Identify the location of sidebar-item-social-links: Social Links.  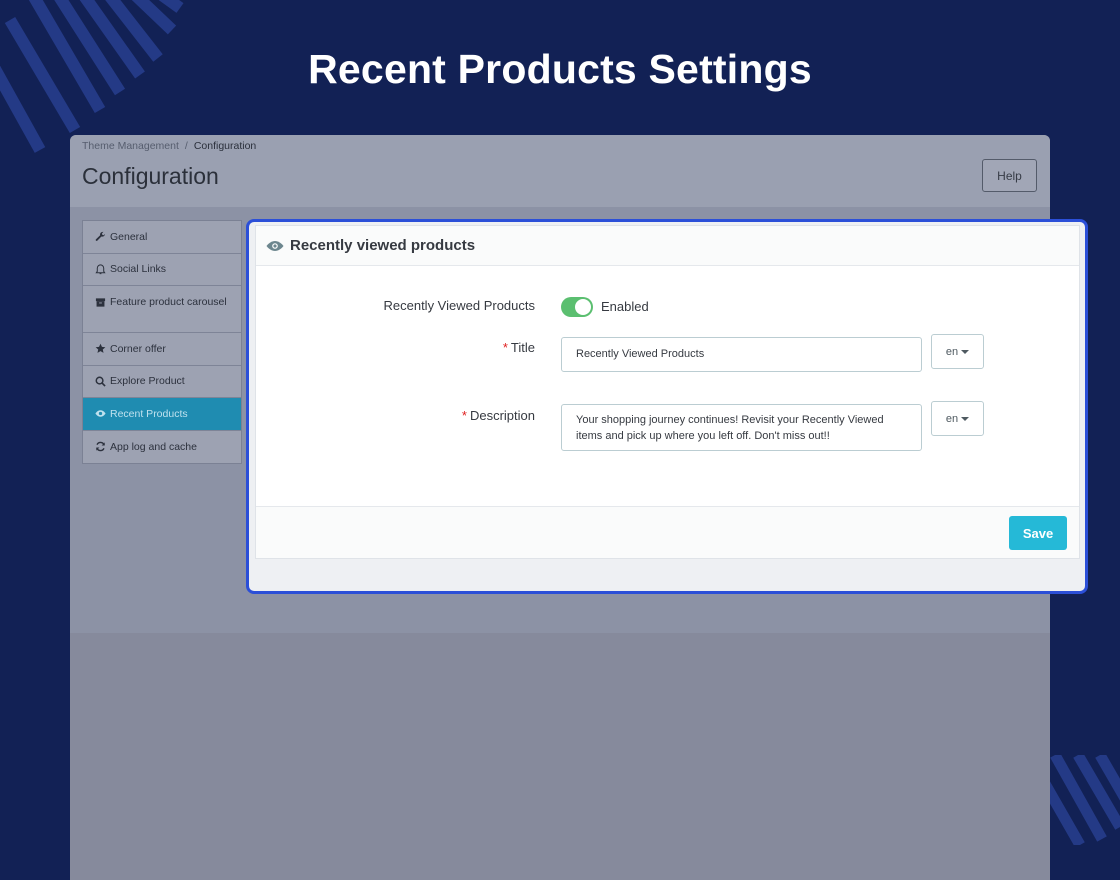
(162, 270).